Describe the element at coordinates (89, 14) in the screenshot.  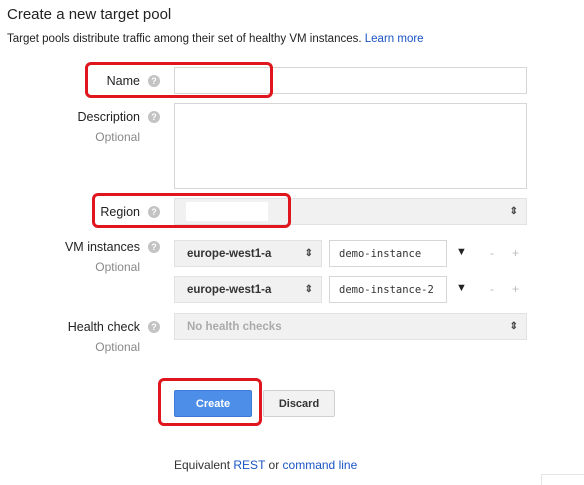
I see `page-title: Create a new target pool` at that location.